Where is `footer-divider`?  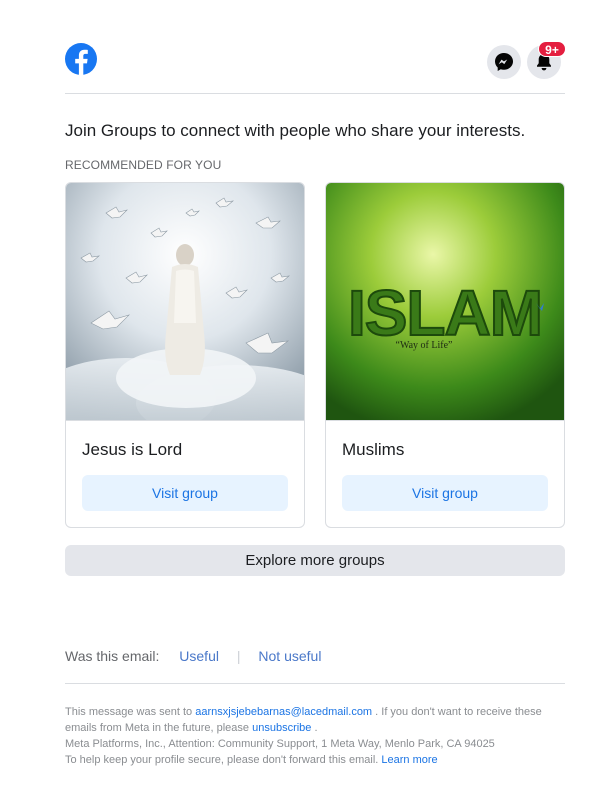
footer-divider is located at coordinates (315, 683).